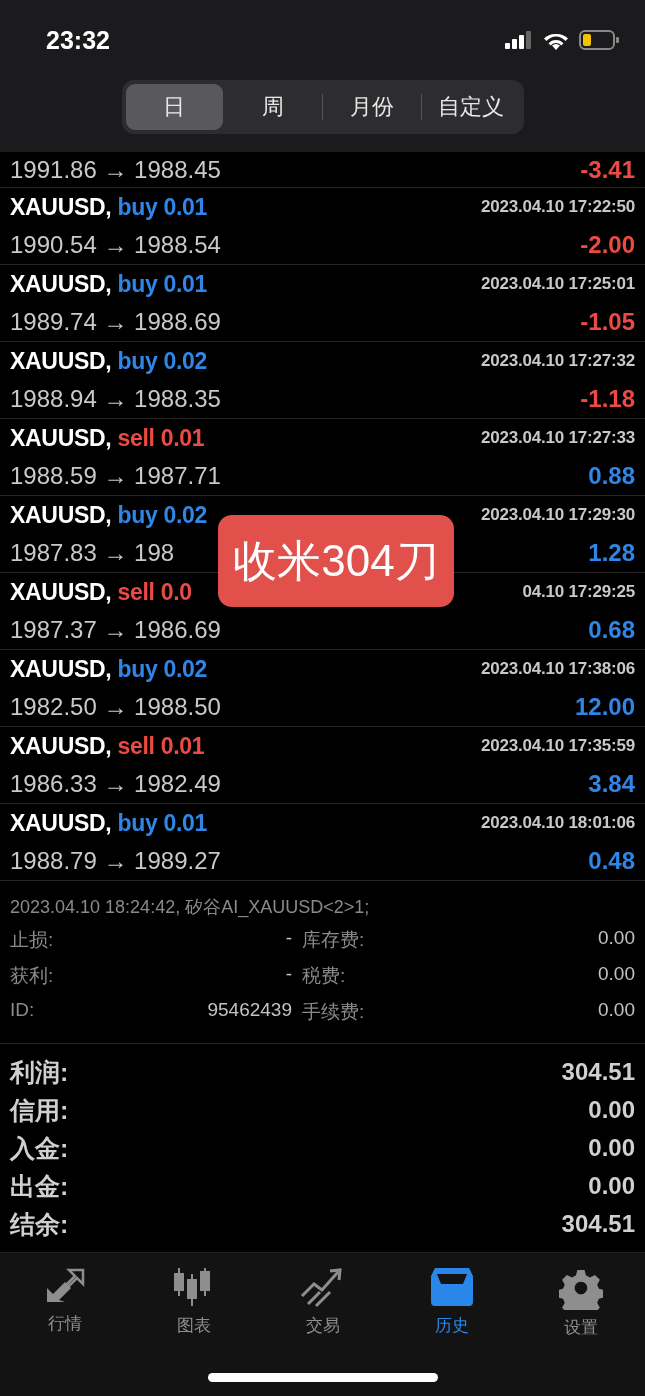 This screenshot has height=1396, width=645. Describe the element at coordinates (32, 976) in the screenshot. I see `detail-label: 获利:` at that location.